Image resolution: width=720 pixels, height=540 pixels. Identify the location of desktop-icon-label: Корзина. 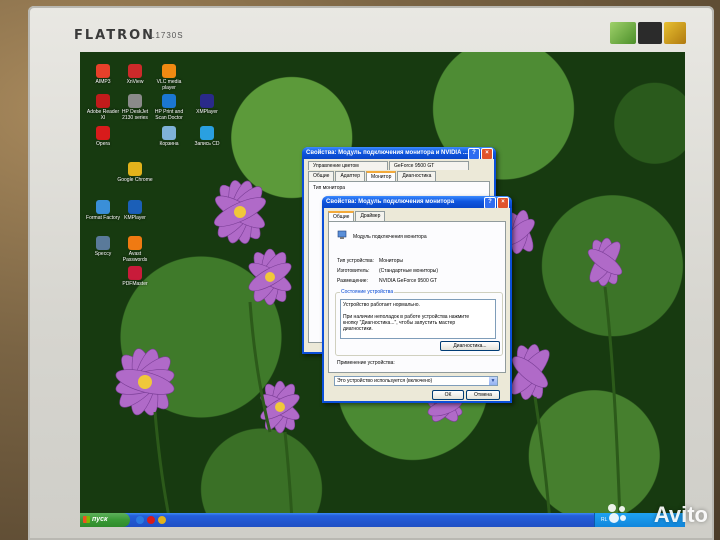
(169, 144).